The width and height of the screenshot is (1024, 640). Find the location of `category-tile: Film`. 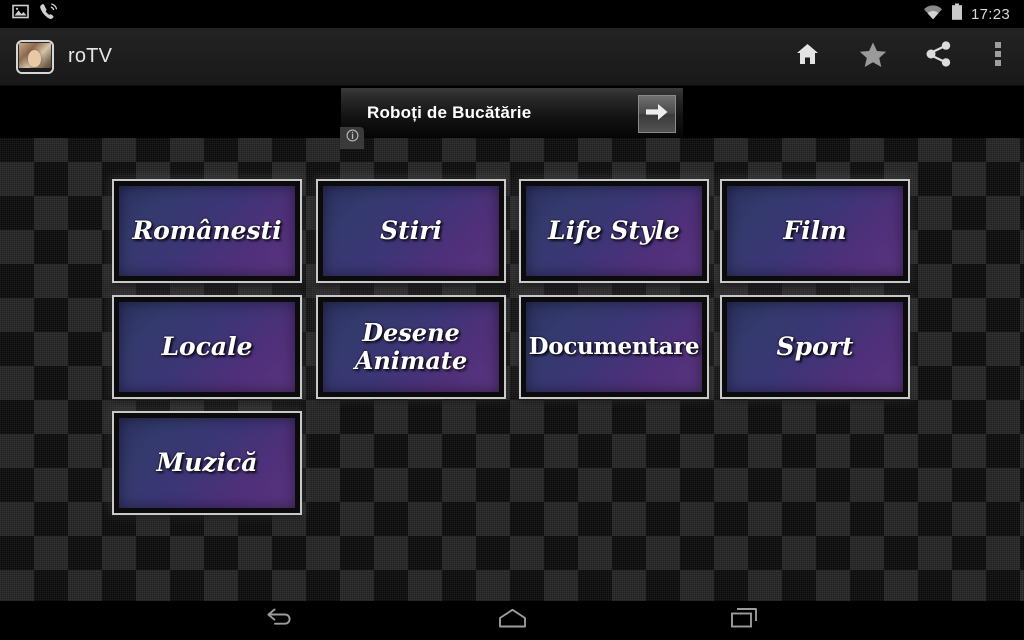

category-tile: Film is located at coordinates (815, 231).